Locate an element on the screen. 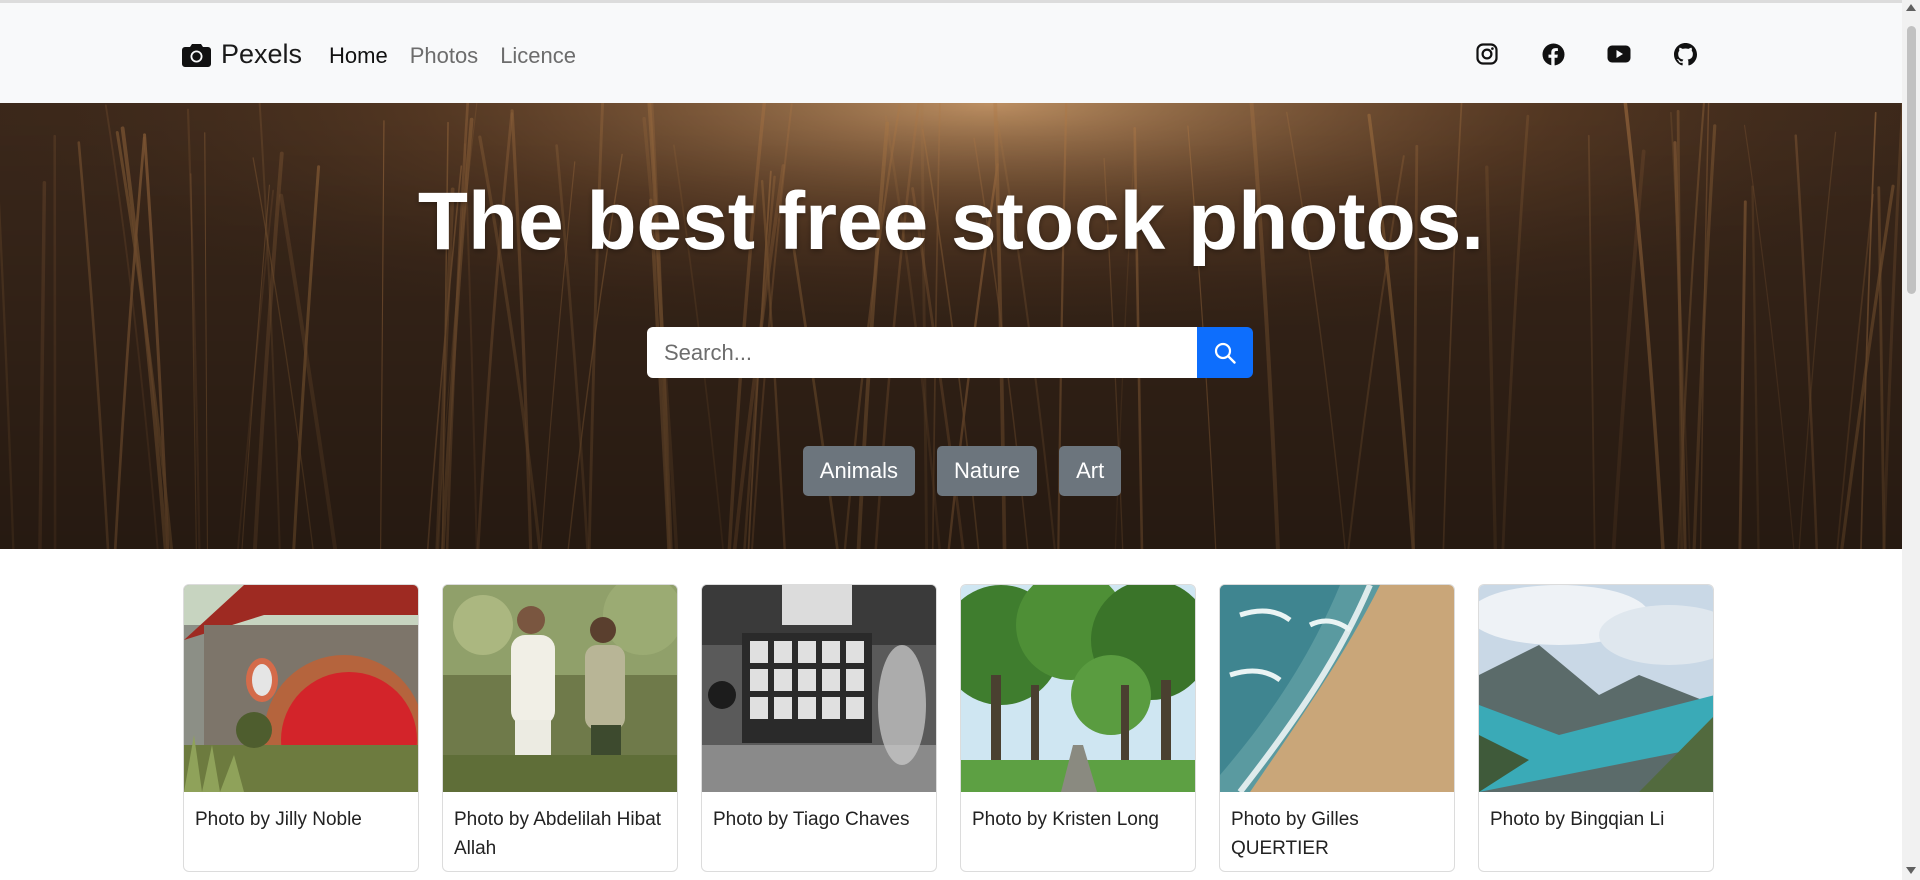 The image size is (1920, 880). photo-thumbnail-beach-aerial is located at coordinates (1337, 688).